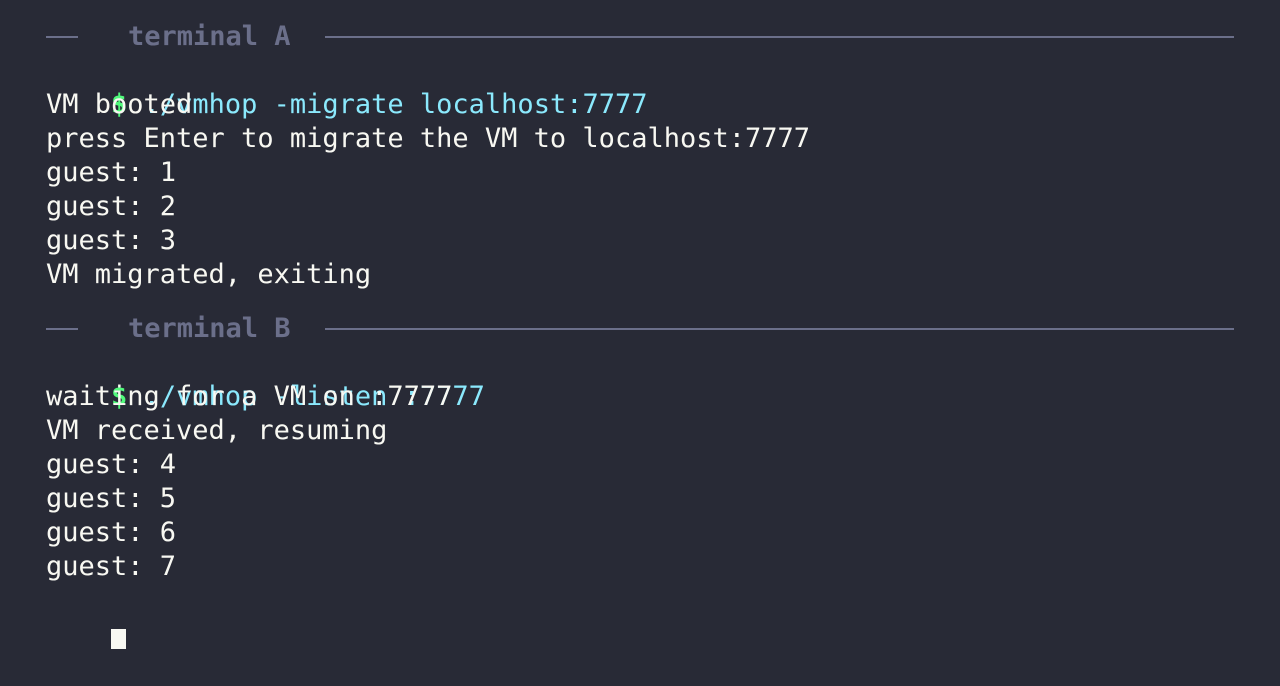 This screenshot has height=686, width=1280. I want to click on output-line: guest: 4, so click(111, 464).